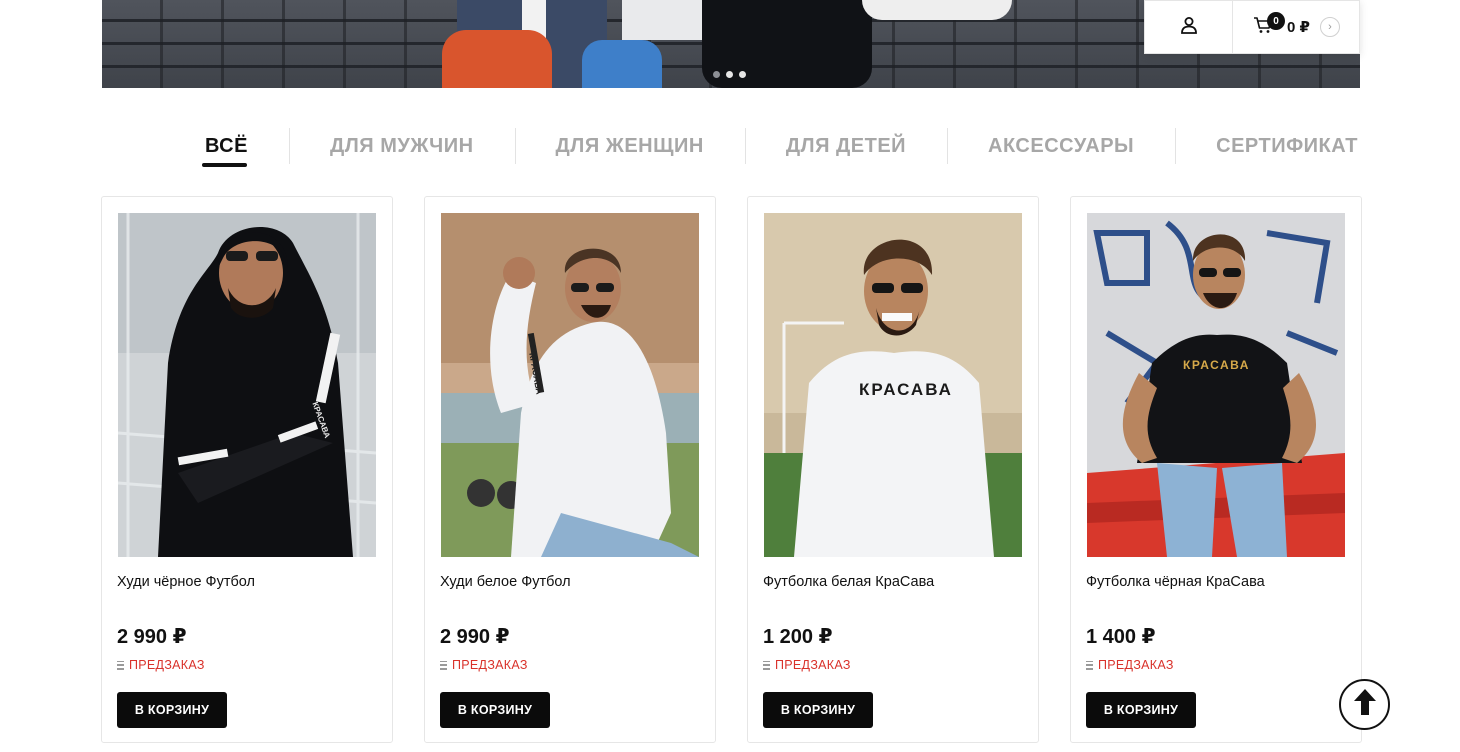 This screenshot has width=1460, height=752. What do you see at coordinates (247, 385) in the screenshot?
I see `product-image-black-hoodie: КРАСАВА` at bounding box center [247, 385].